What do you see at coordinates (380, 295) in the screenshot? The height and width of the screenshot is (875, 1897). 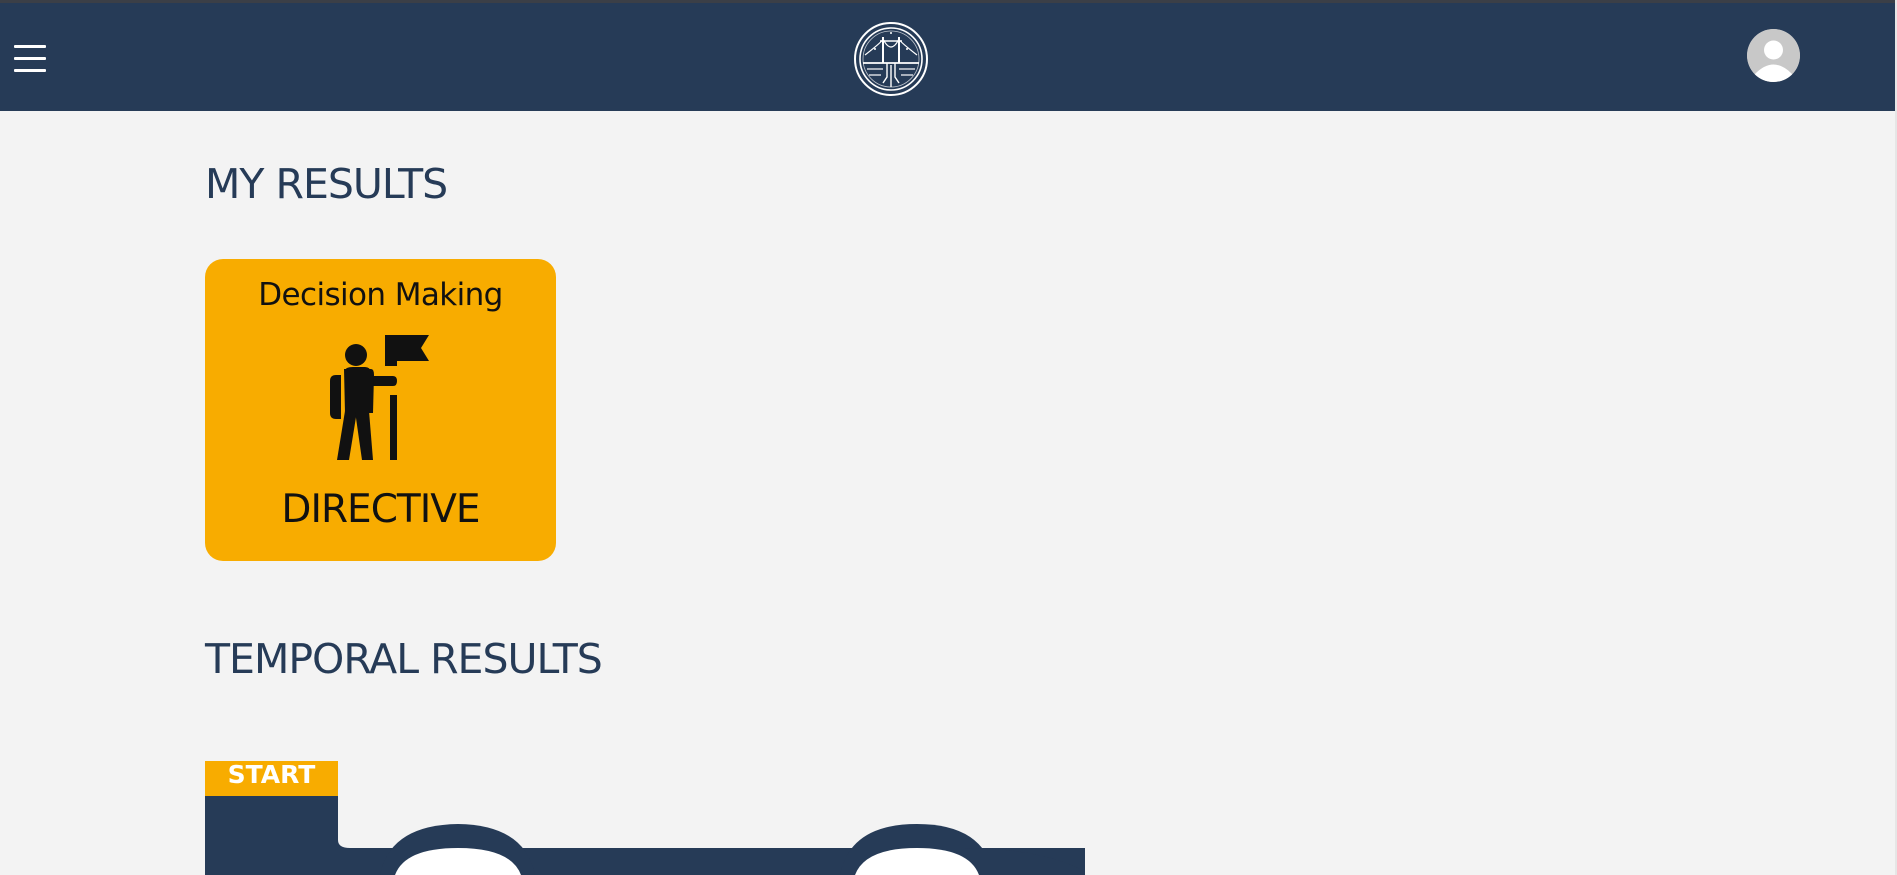 I see `card-category-label: Decision Making` at bounding box center [380, 295].